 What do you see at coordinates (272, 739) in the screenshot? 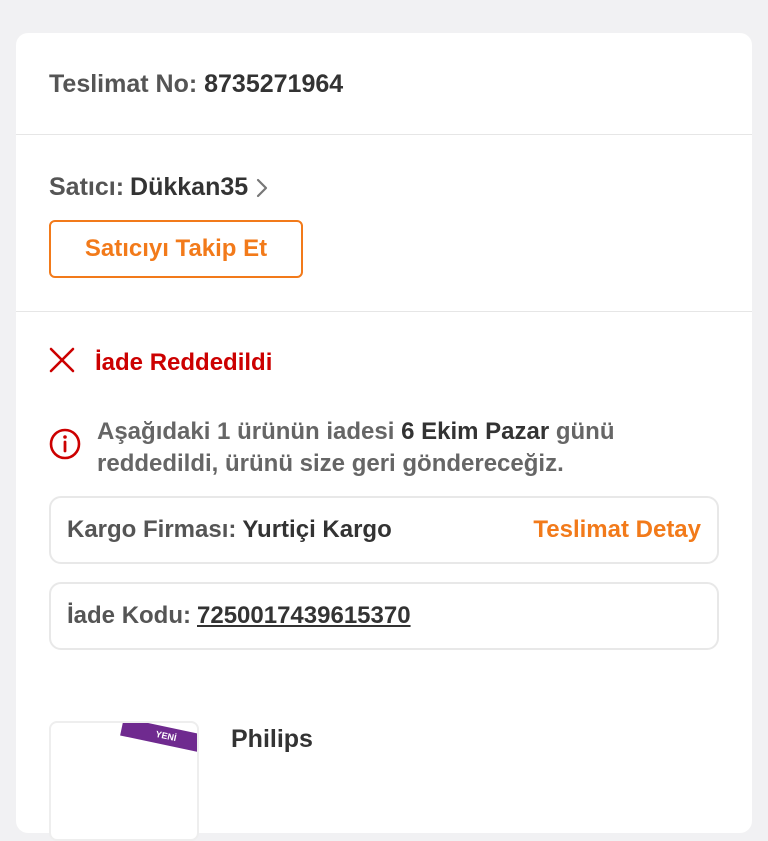
I see `product-brand: Philips` at bounding box center [272, 739].